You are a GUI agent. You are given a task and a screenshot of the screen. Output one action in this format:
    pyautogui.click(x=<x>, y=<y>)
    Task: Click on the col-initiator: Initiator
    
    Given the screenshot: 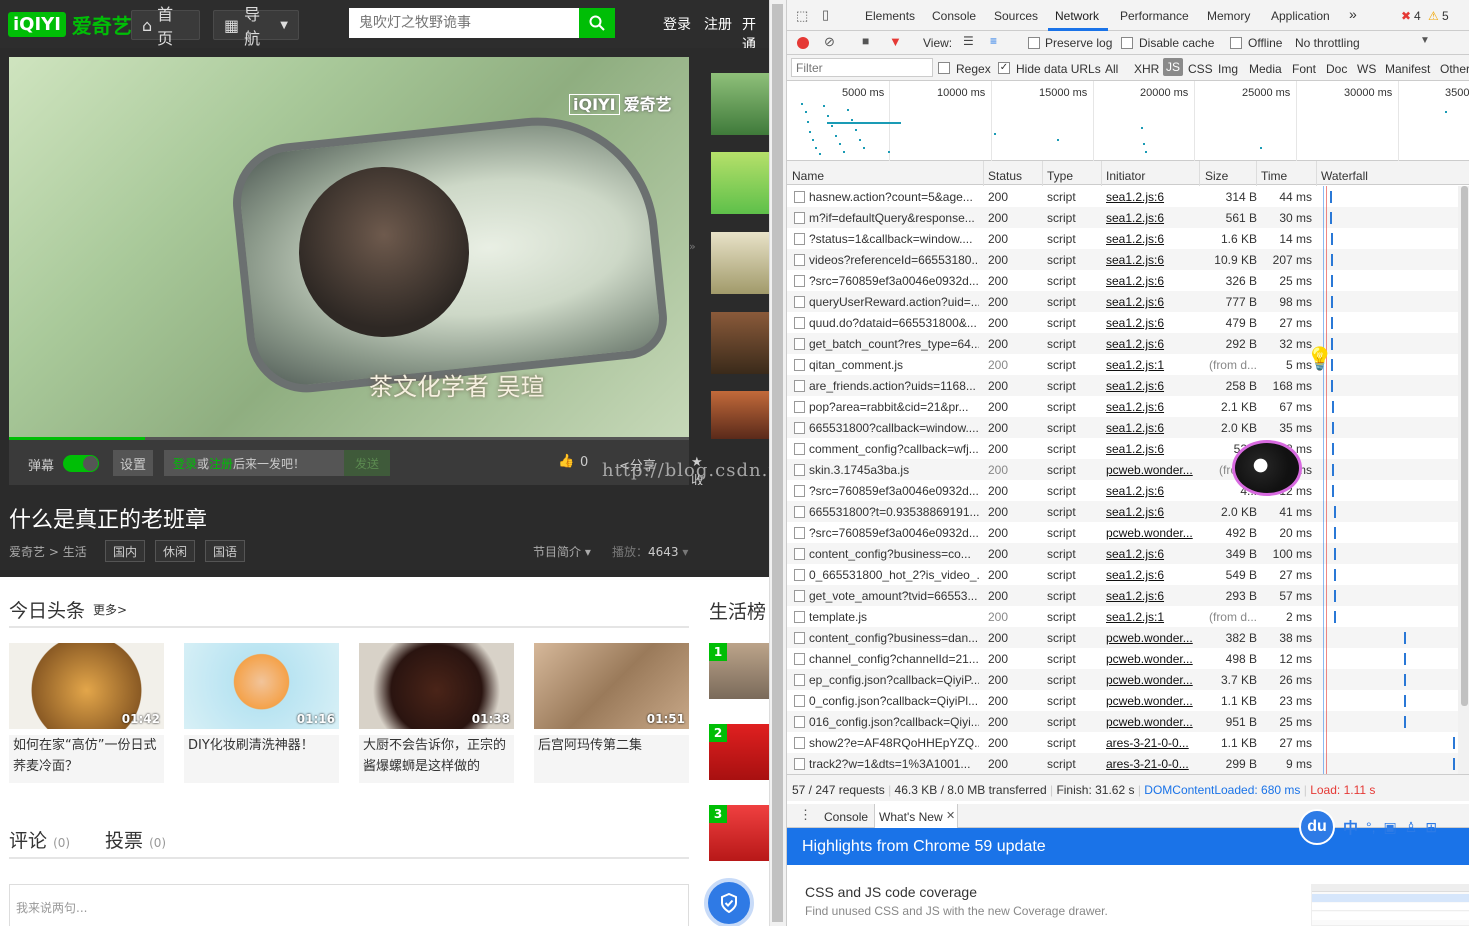 What is the action you would take?
    pyautogui.click(x=1125, y=176)
    